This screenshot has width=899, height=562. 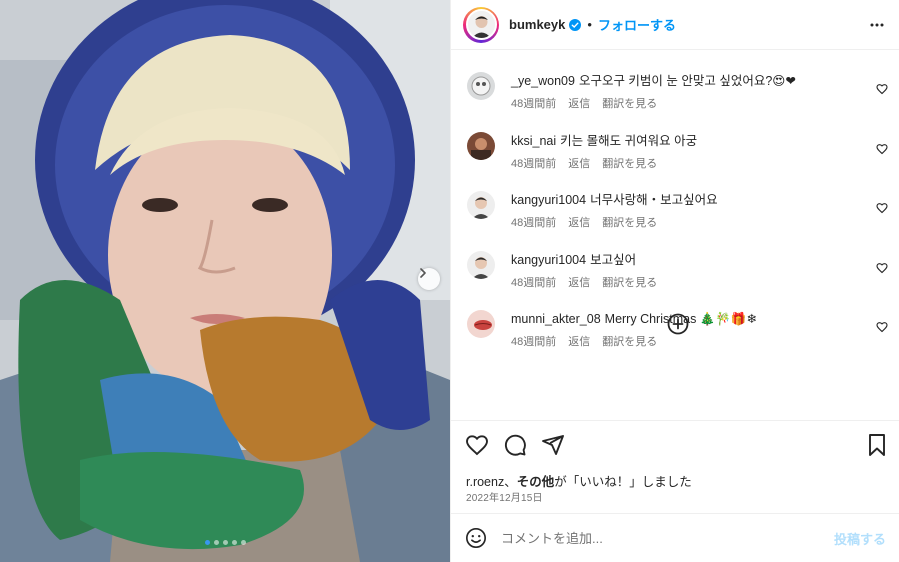 I want to click on emoji-button, so click(x=476, y=538).